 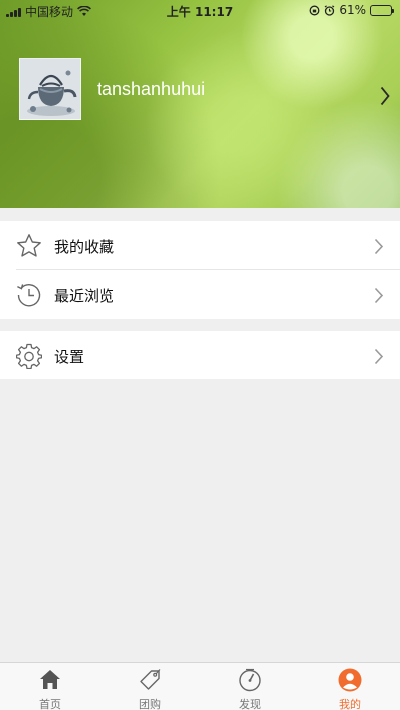 What do you see at coordinates (84, 247) in the screenshot?
I see `menu-label-favorites: 我的收藏` at bounding box center [84, 247].